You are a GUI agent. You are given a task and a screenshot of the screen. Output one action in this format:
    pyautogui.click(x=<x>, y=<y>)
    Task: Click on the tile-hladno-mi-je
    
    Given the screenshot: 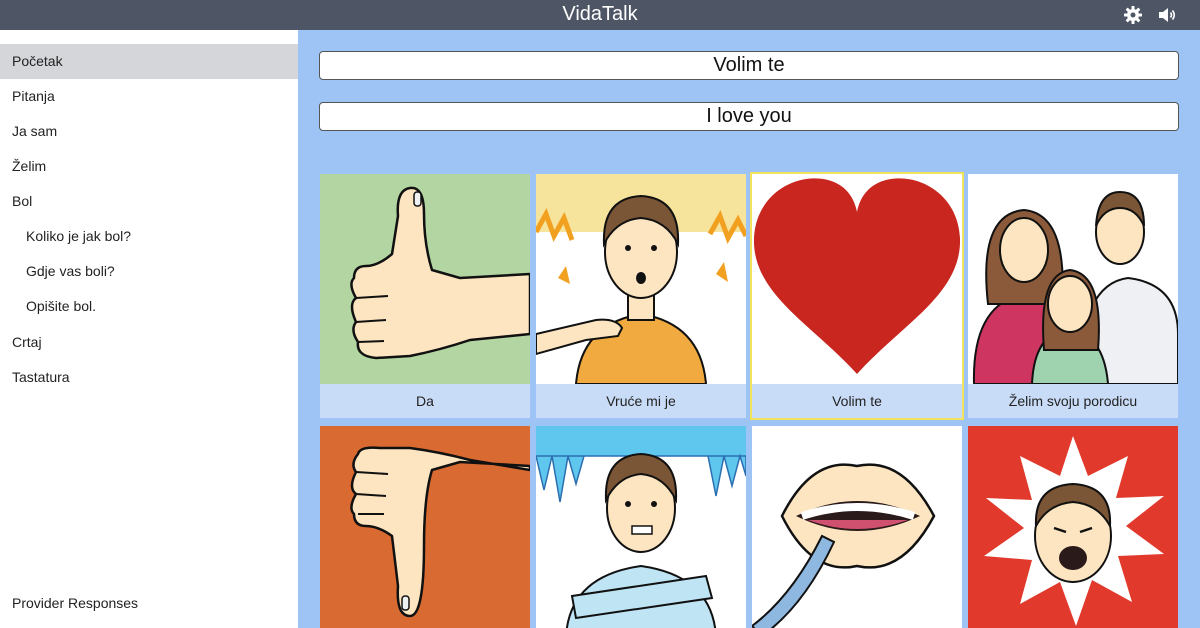 What is the action you would take?
    pyautogui.click(x=641, y=527)
    